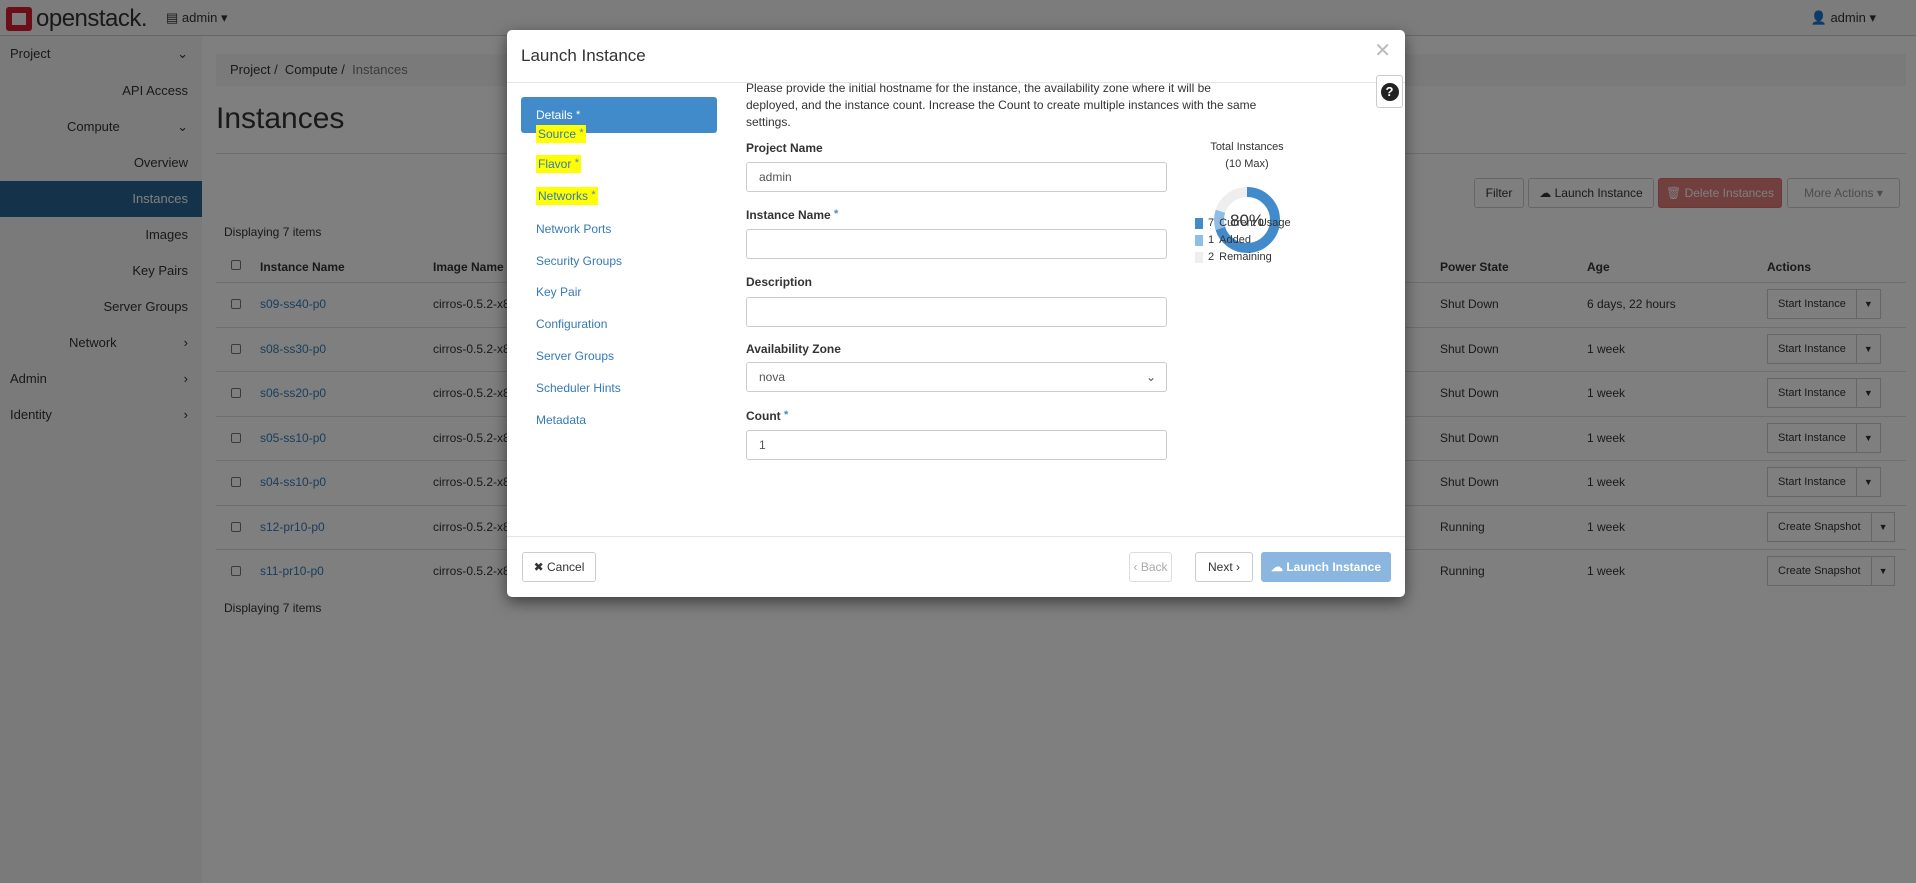 The image size is (1916, 883). I want to click on legend-item: 1 Added, so click(1223, 240).